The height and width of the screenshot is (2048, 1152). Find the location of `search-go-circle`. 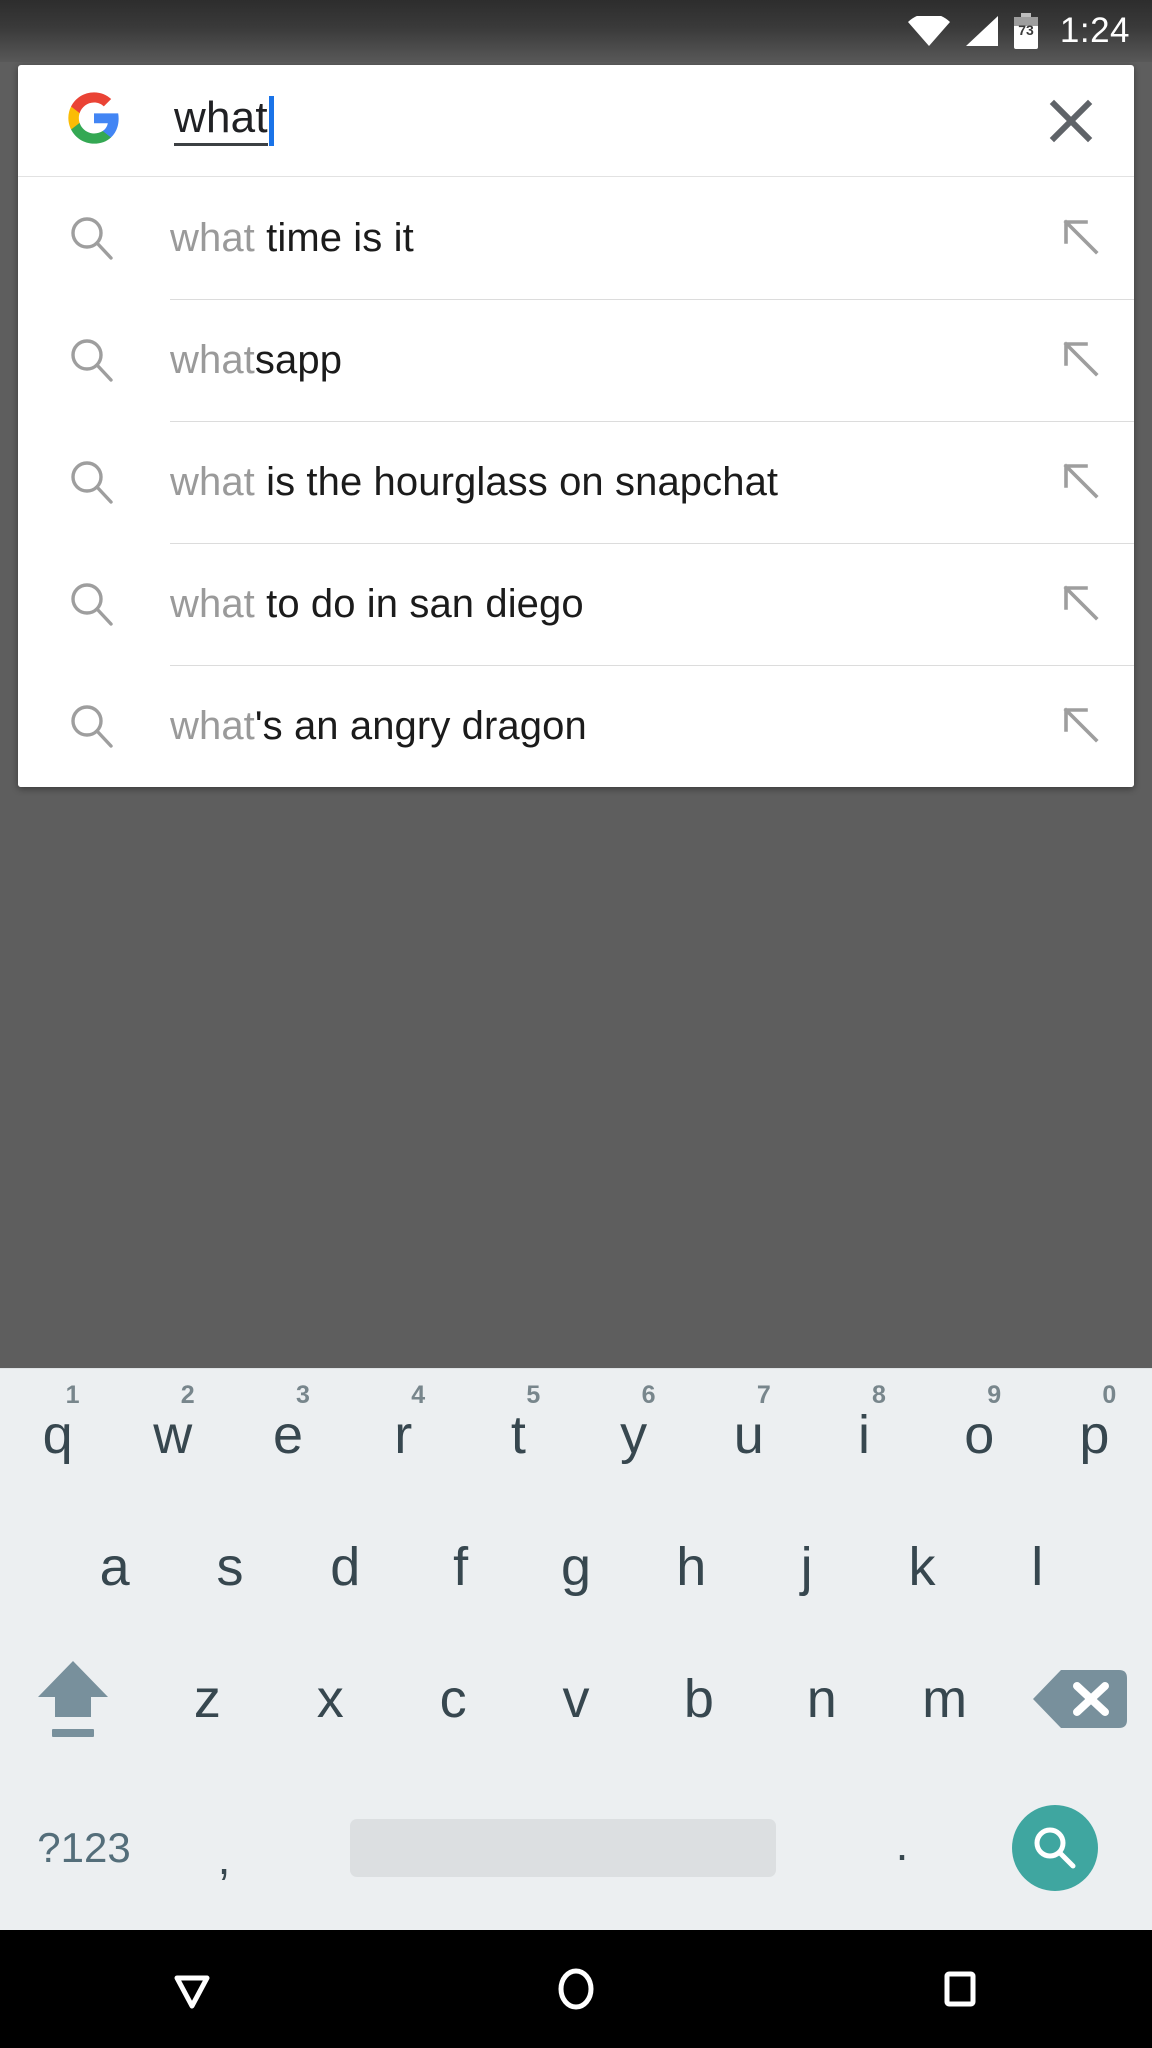

search-go-circle is located at coordinates (1055, 1848).